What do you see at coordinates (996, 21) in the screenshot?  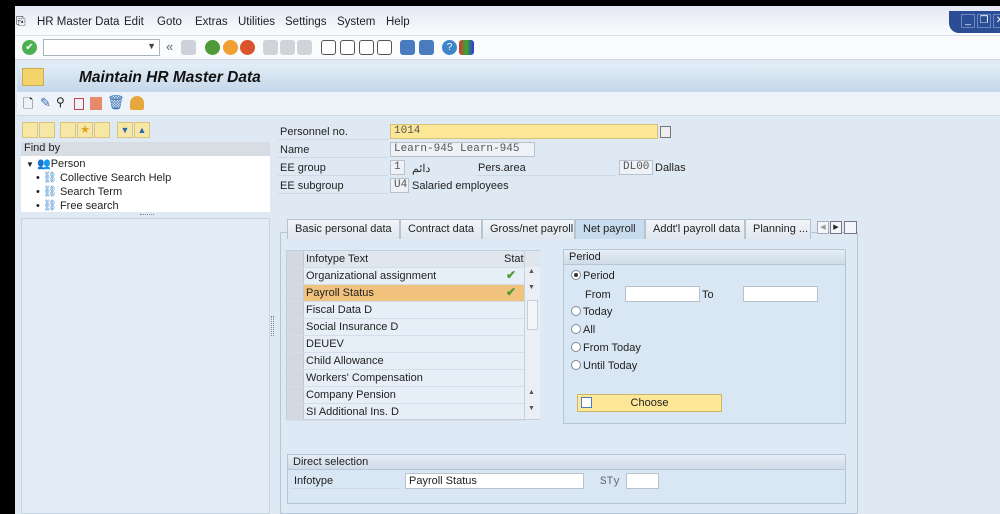 I see `close-icon: ✕` at bounding box center [996, 21].